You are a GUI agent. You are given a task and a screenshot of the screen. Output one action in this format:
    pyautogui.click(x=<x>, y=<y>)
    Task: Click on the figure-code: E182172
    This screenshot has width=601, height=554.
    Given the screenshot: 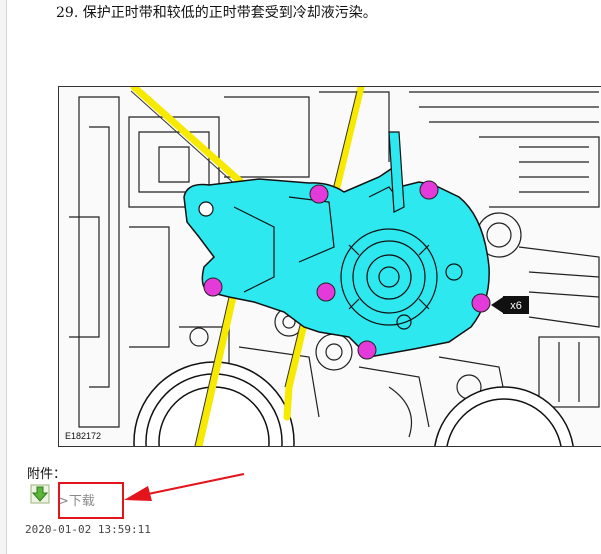 What is the action you would take?
    pyautogui.click(x=83, y=436)
    